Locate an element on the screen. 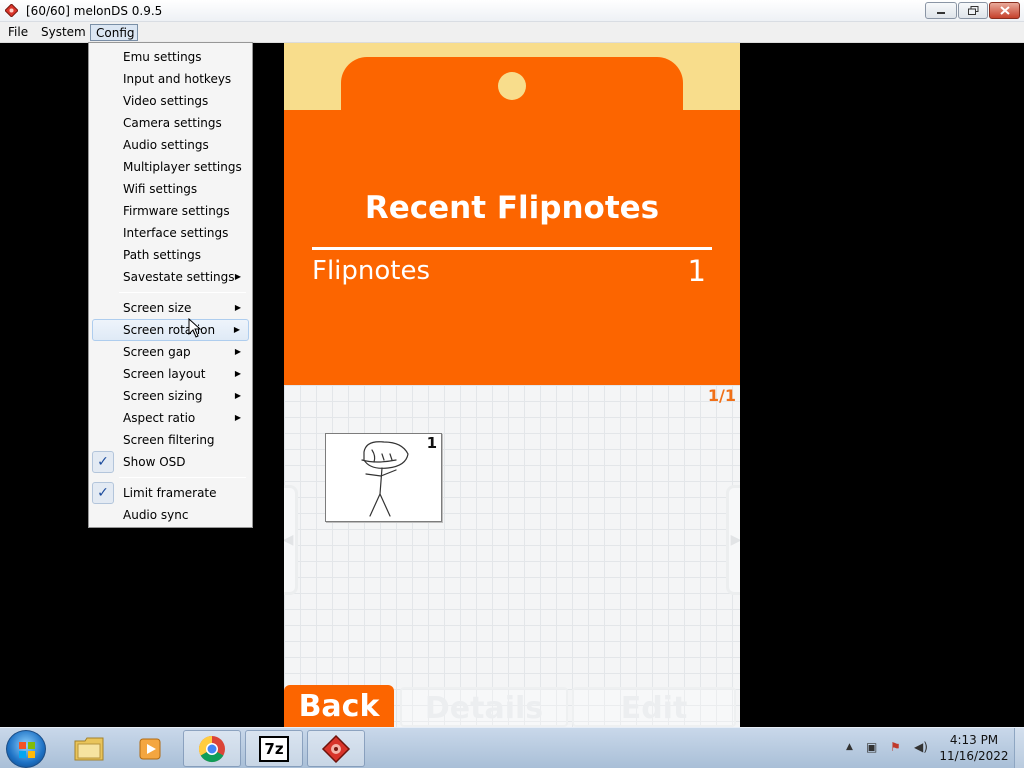  menu-item-label: Screen filtering is located at coordinates (169, 440).